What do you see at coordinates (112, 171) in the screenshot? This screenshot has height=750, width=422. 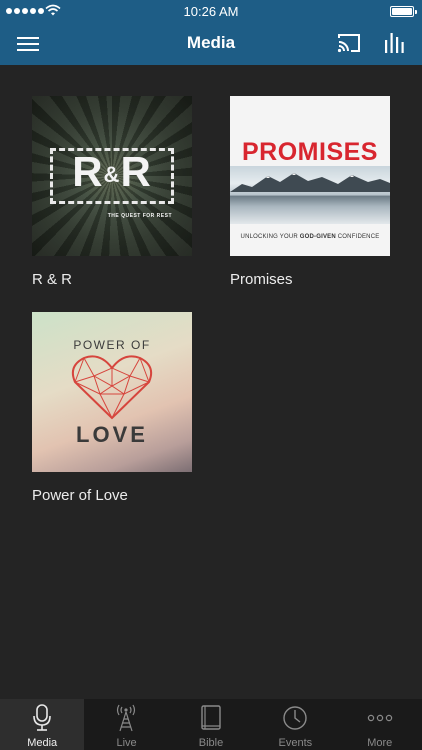 I see `artwork-title: R&R` at bounding box center [112, 171].